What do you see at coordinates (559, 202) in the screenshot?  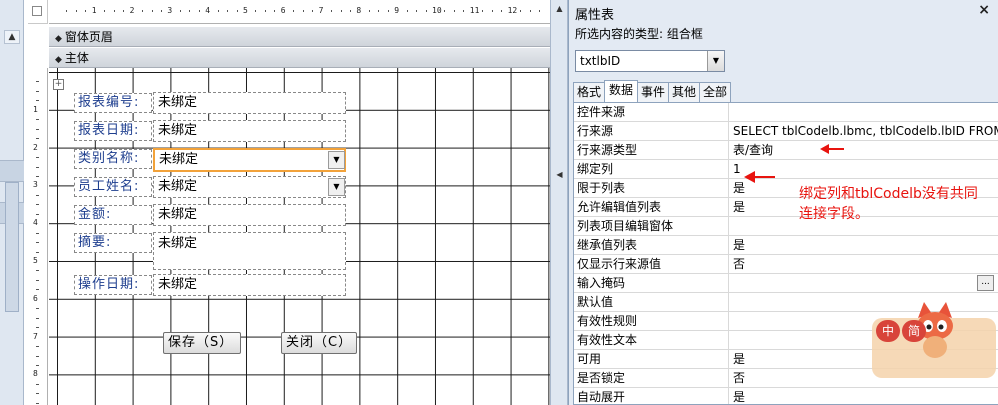 I see `pane-splitter: ▲ ◀` at bounding box center [559, 202].